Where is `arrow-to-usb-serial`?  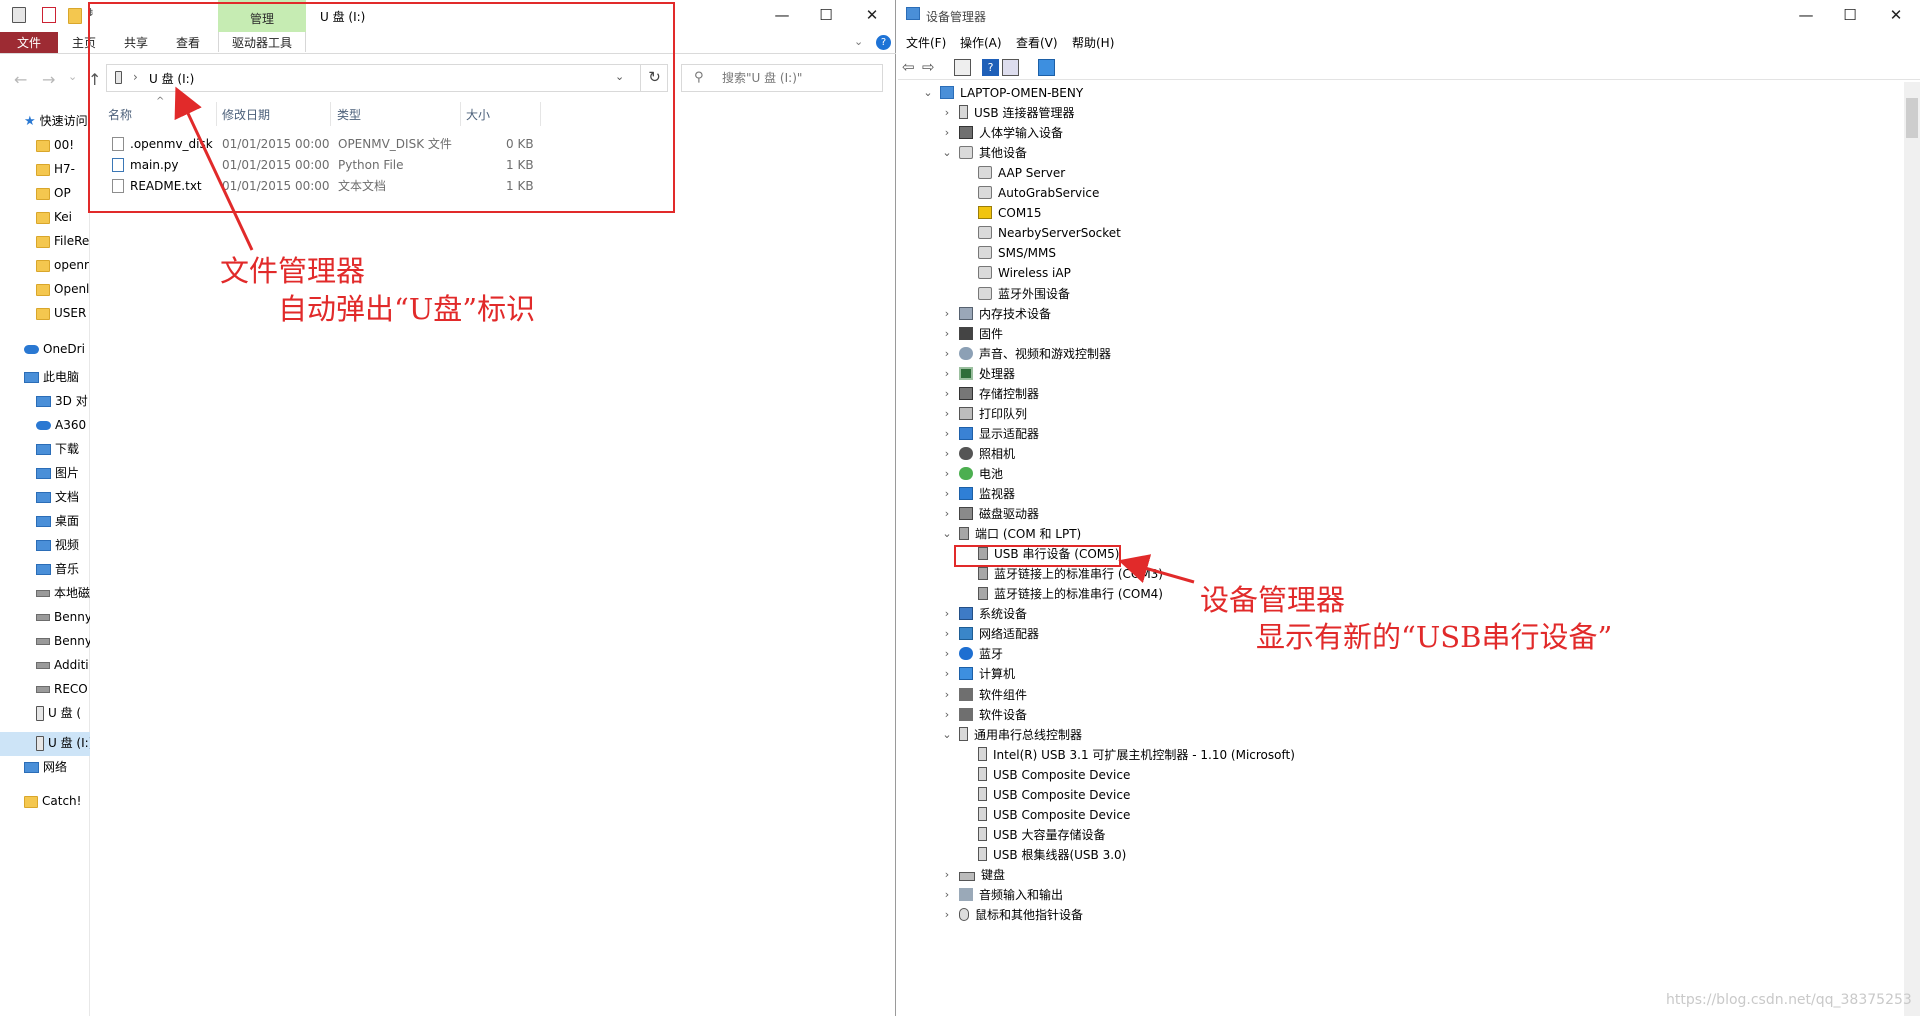 arrow-to-usb-serial is located at coordinates (1156, 569).